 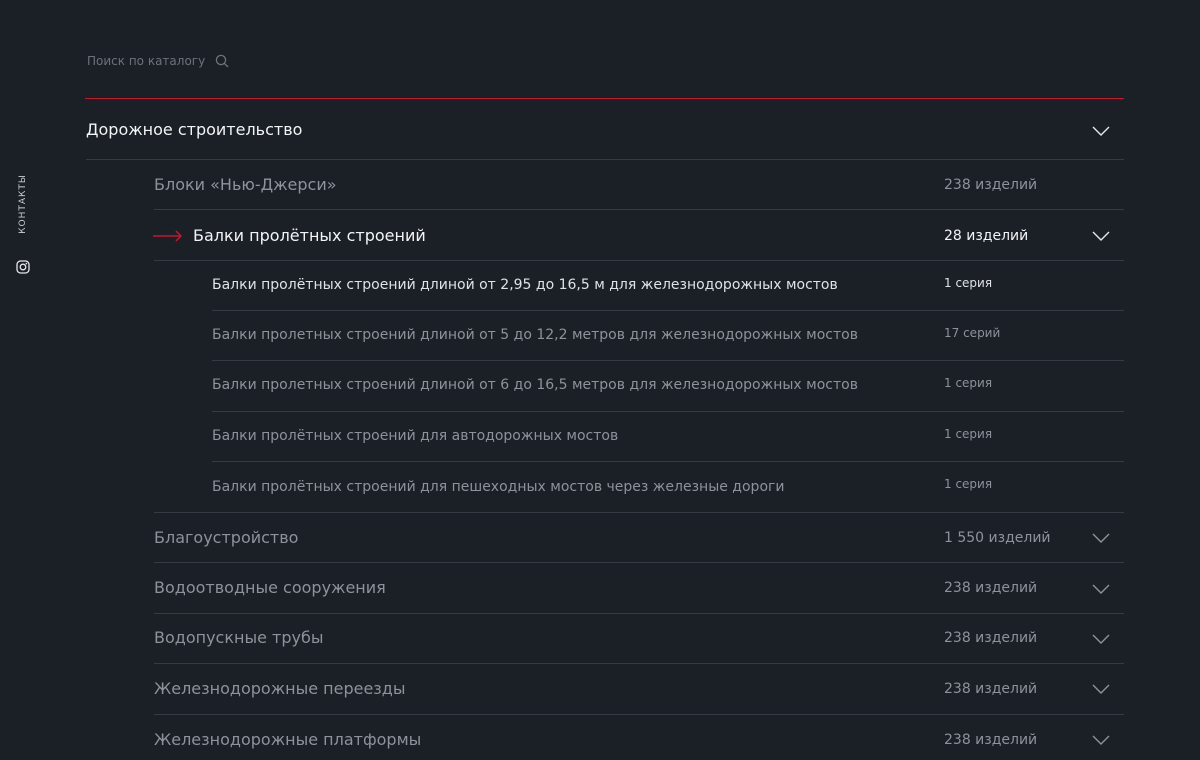 I want to click on category-title: Дорожное строительство, so click(x=194, y=129).